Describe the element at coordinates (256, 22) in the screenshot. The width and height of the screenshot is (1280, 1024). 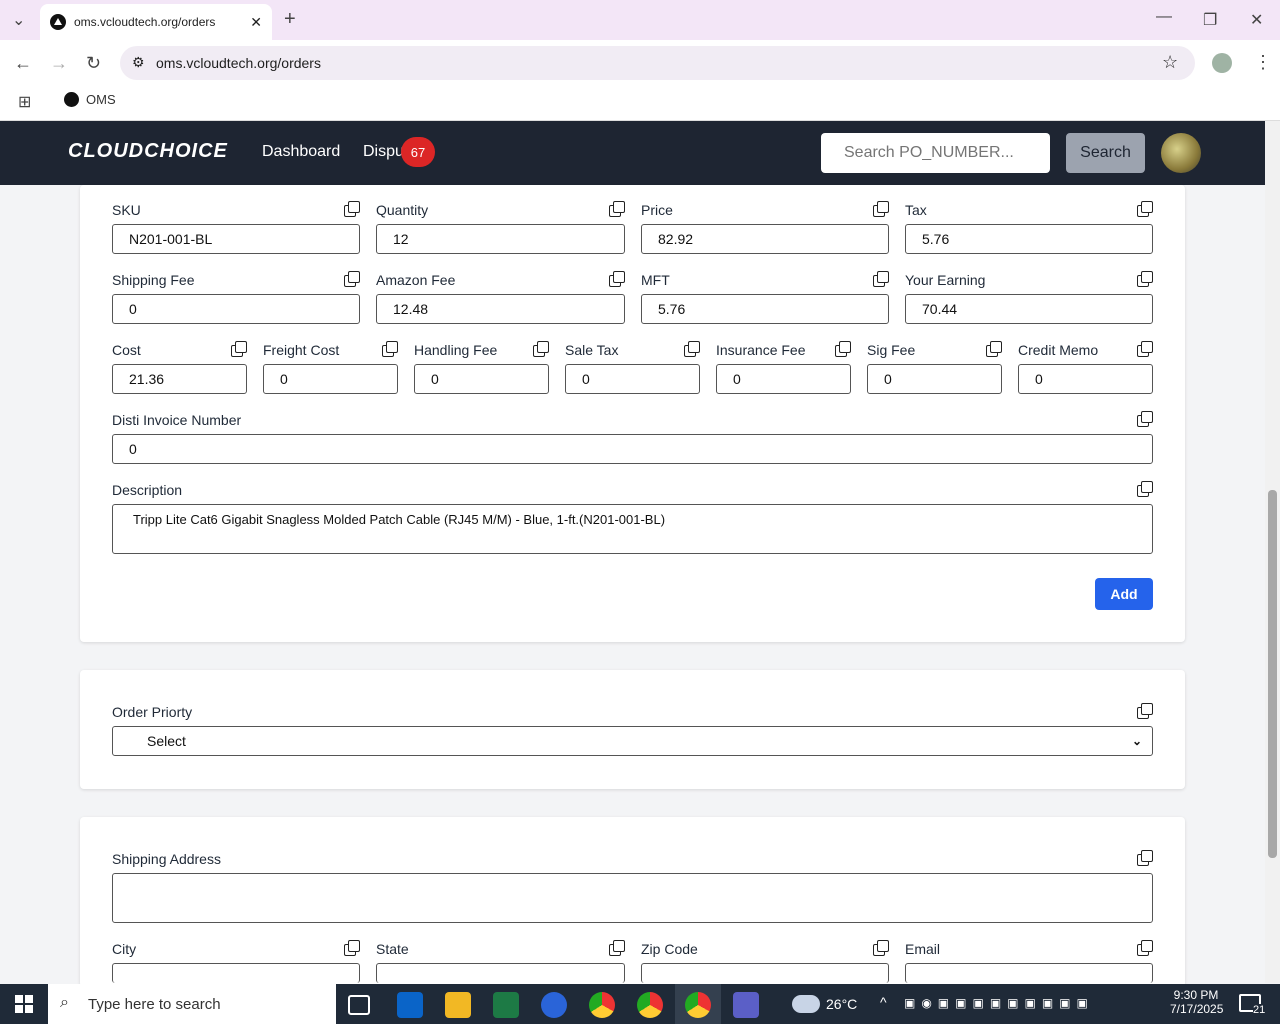
I see `close-tab-icon: ✕` at that location.